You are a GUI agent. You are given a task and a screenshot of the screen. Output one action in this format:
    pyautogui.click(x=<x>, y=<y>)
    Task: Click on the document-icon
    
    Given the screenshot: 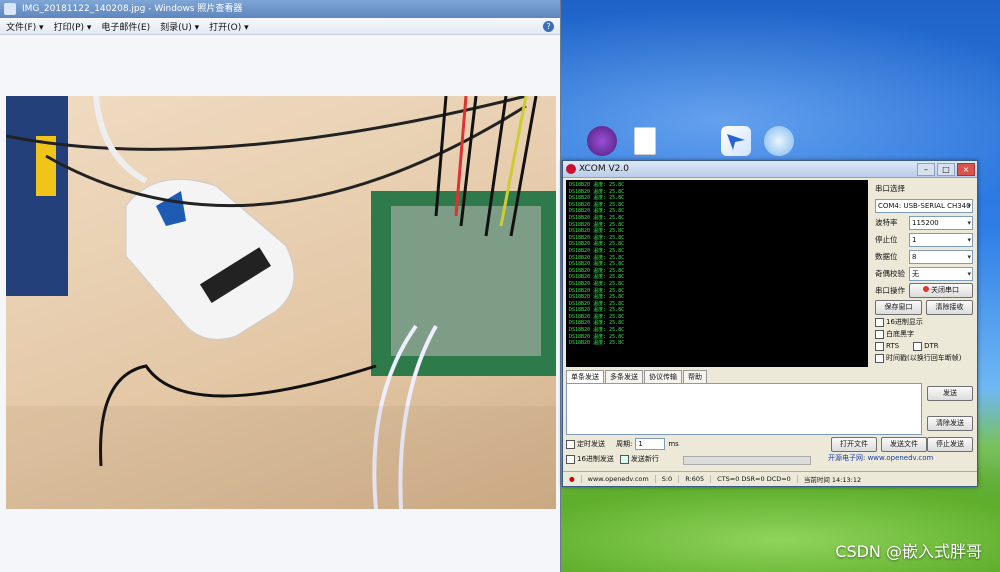 What is the action you would take?
    pyautogui.click(x=645, y=141)
    